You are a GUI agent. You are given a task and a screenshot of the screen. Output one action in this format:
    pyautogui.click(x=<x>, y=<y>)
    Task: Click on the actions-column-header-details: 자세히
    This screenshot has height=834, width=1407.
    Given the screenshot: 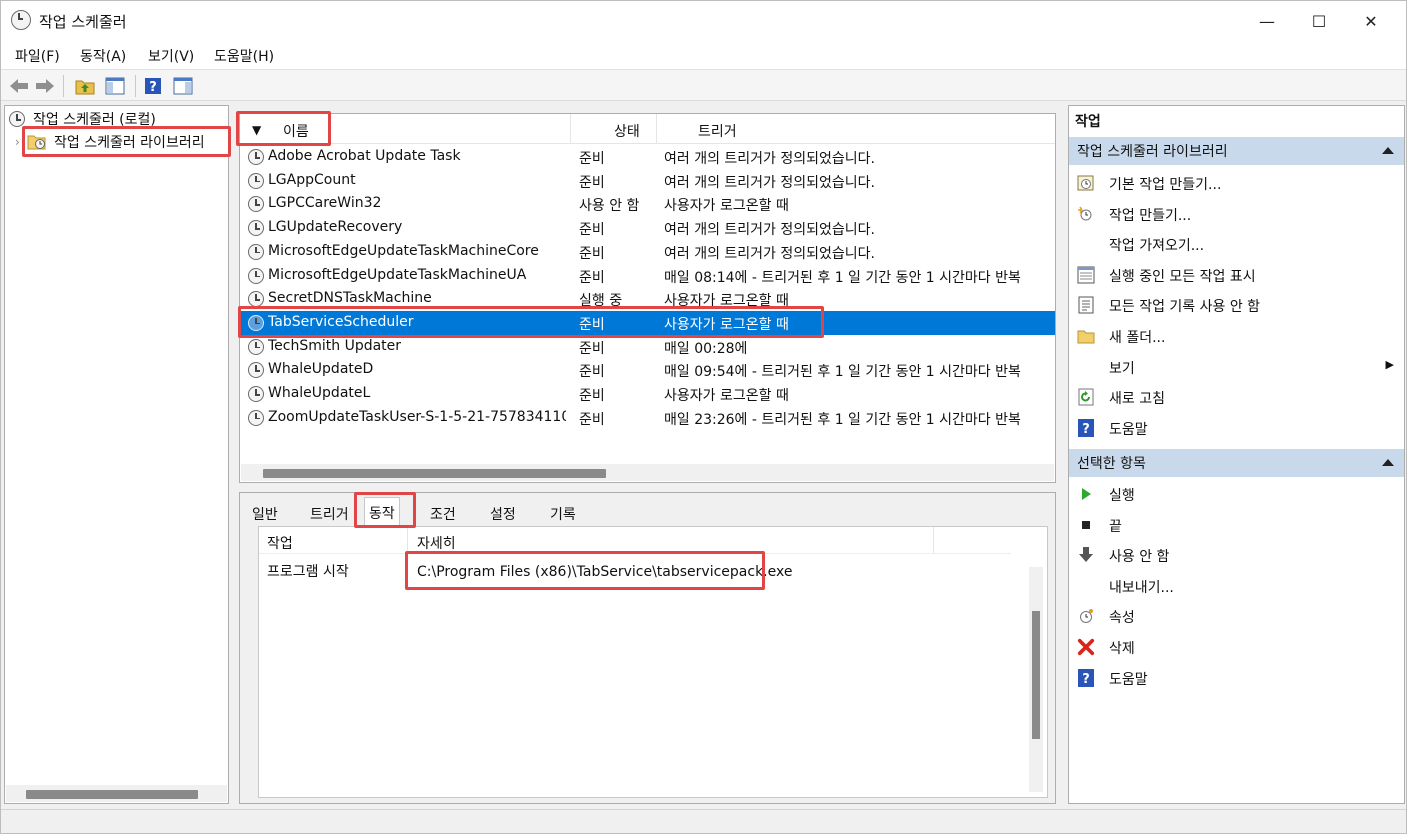 What is the action you would take?
    pyautogui.click(x=436, y=543)
    